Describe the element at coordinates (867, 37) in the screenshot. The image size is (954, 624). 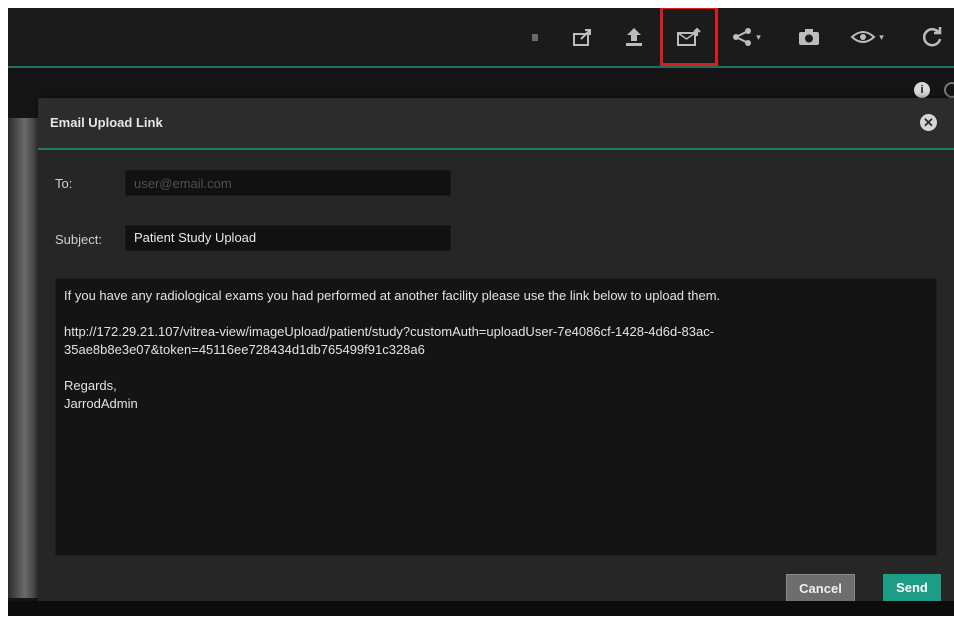
I see `eye-icon: ▾` at that location.